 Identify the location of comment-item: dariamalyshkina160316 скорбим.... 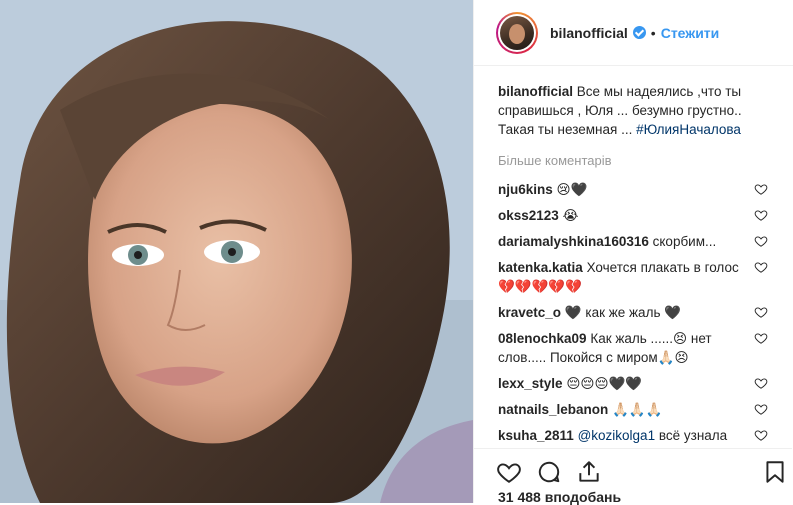
(633, 241).